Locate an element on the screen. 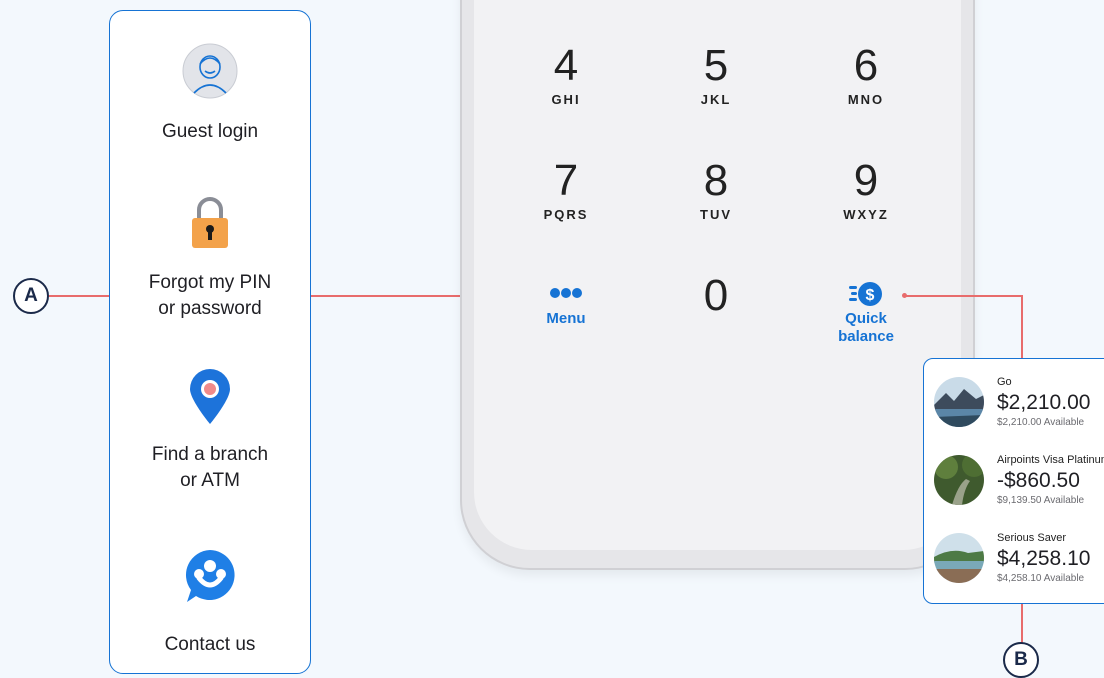  account-balance: $2,210.00 is located at coordinates (1044, 402).